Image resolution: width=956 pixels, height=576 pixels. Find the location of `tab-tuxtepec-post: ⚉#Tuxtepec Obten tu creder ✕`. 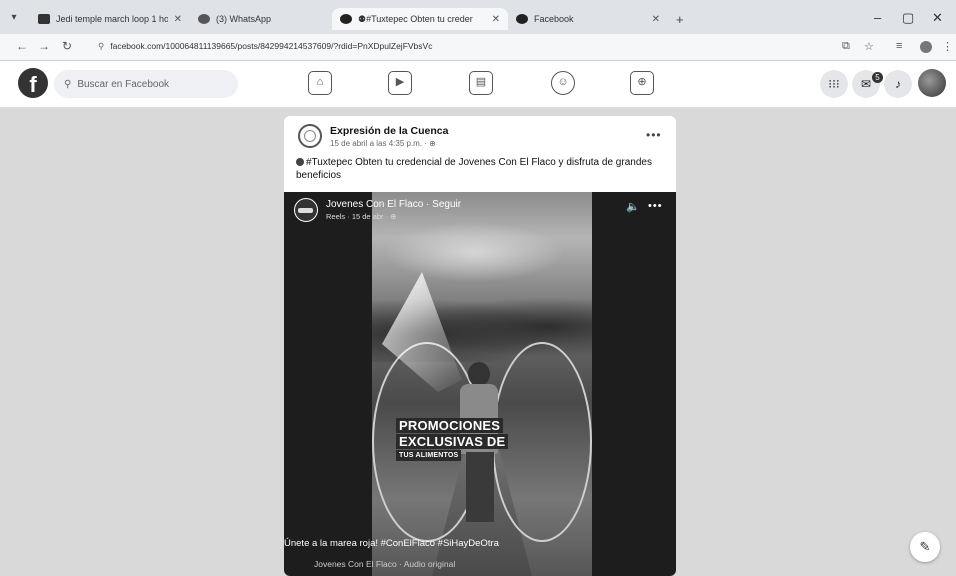

tab-tuxtepec-post: ⚉#Tuxtepec Obten tu creder ✕ is located at coordinates (420, 19).